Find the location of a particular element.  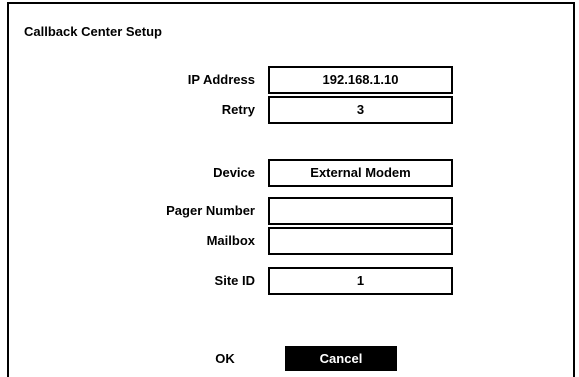

retry-row: Retry 3 is located at coordinates (289, 110).